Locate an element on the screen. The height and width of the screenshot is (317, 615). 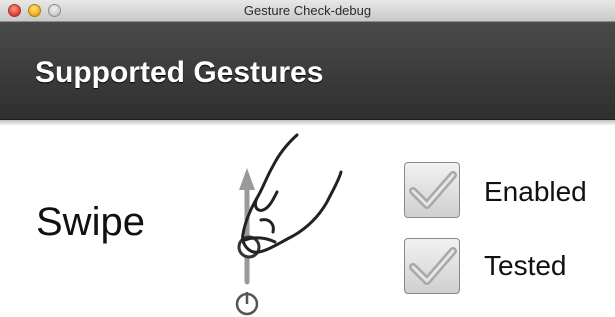
enabled-checkbox is located at coordinates (432, 190).